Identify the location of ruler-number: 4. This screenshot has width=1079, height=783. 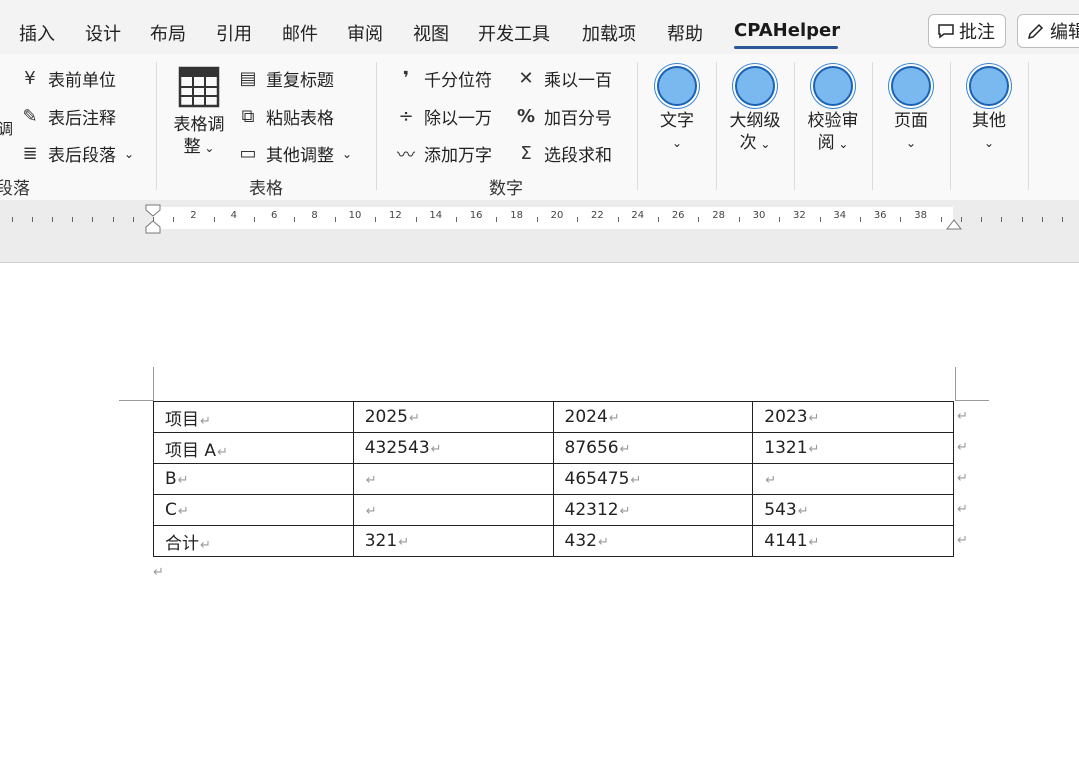
(233, 215).